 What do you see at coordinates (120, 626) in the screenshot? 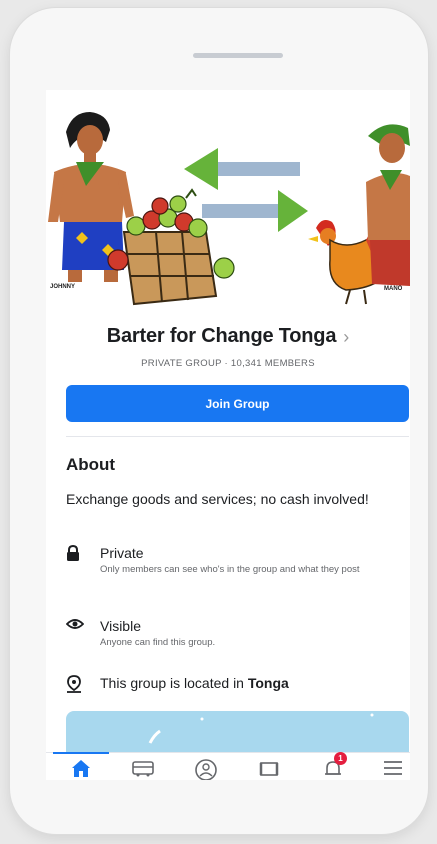
I see `visible-title: Visible` at bounding box center [120, 626].